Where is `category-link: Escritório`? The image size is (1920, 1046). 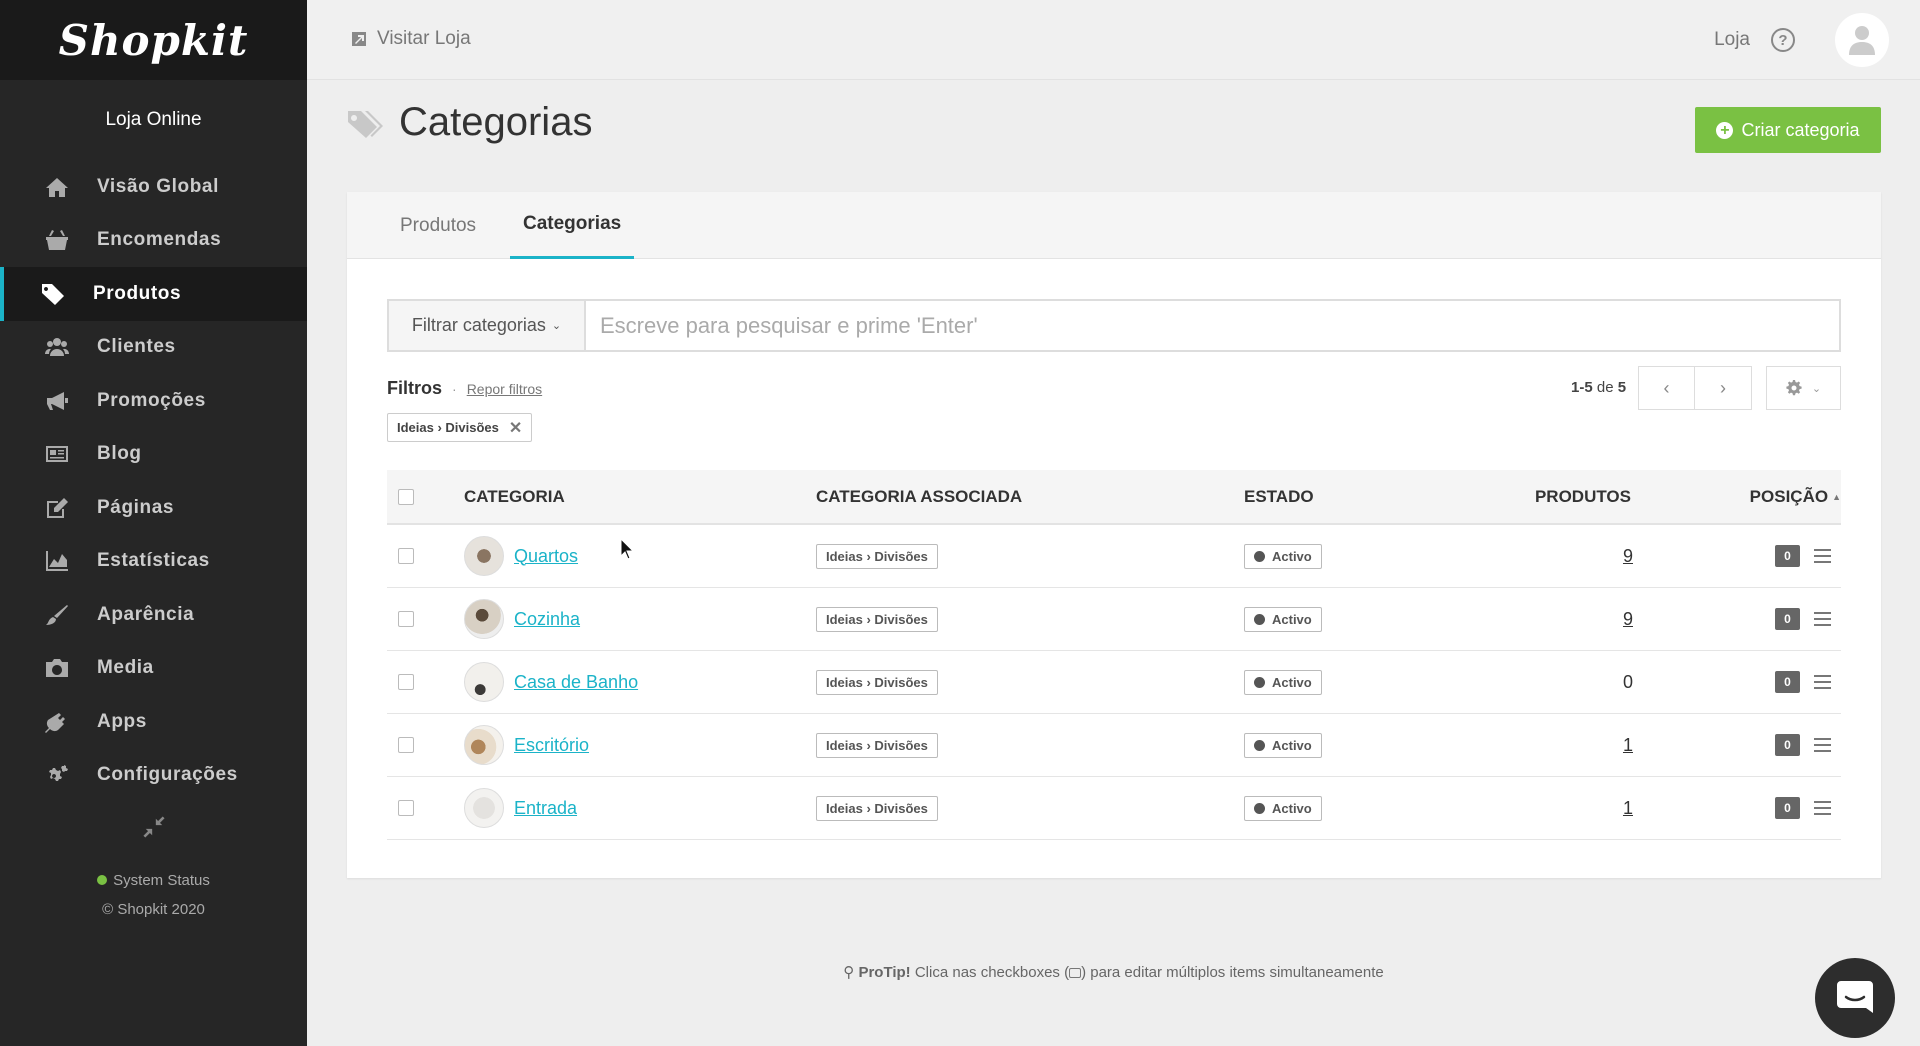
category-link: Escritório is located at coordinates (551, 745).